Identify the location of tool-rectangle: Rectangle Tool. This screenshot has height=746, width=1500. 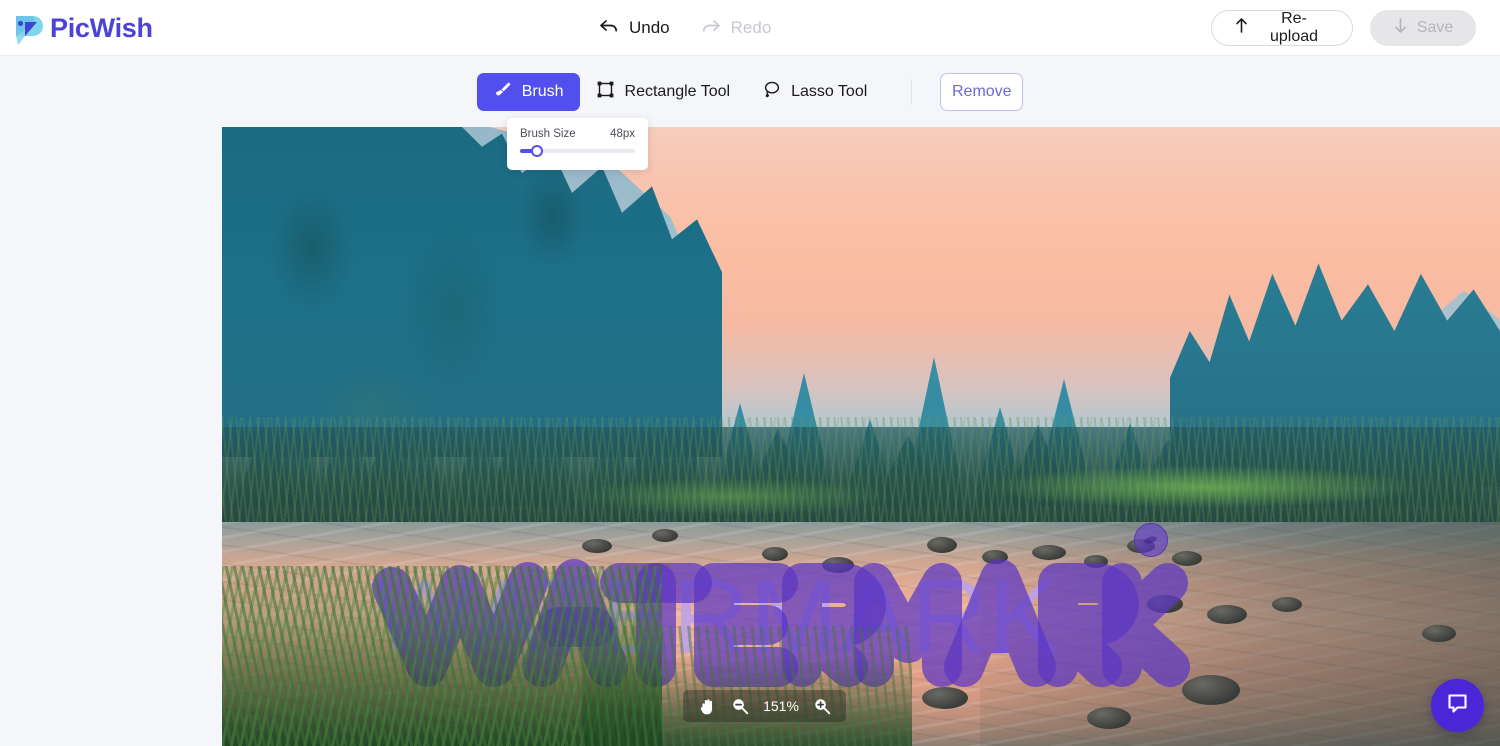
(663, 92).